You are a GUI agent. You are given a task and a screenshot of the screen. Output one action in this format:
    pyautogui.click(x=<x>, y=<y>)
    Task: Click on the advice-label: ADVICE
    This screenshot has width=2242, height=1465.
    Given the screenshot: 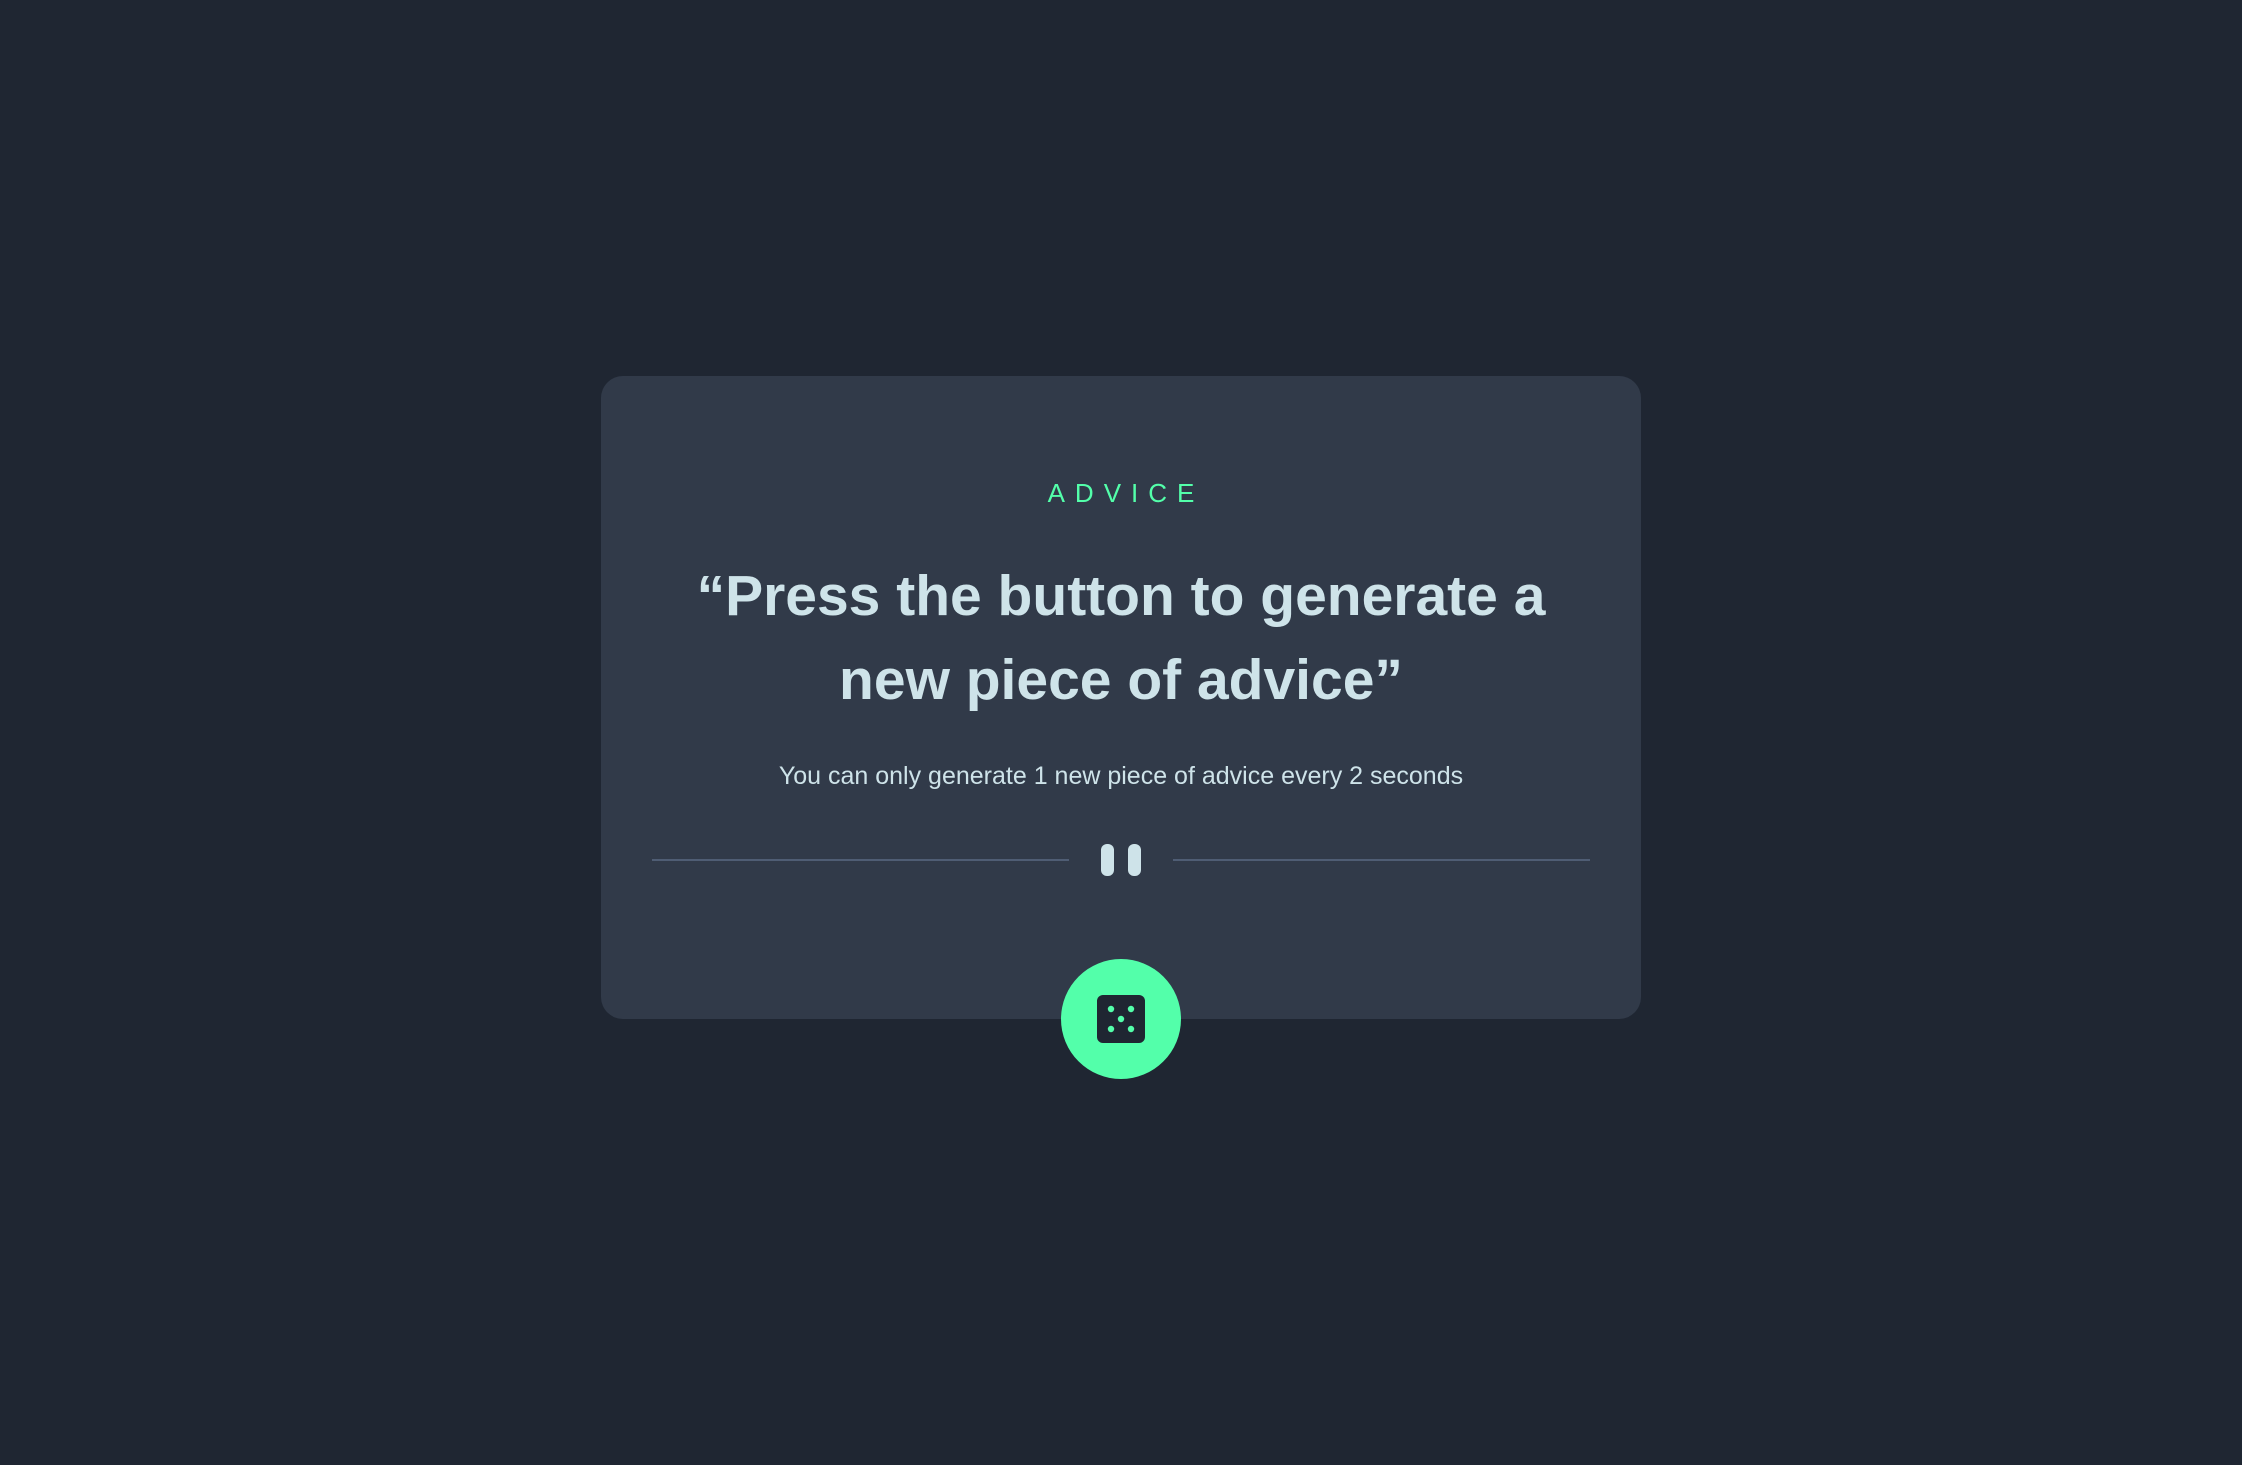 What is the action you would take?
    pyautogui.click(x=1126, y=493)
    